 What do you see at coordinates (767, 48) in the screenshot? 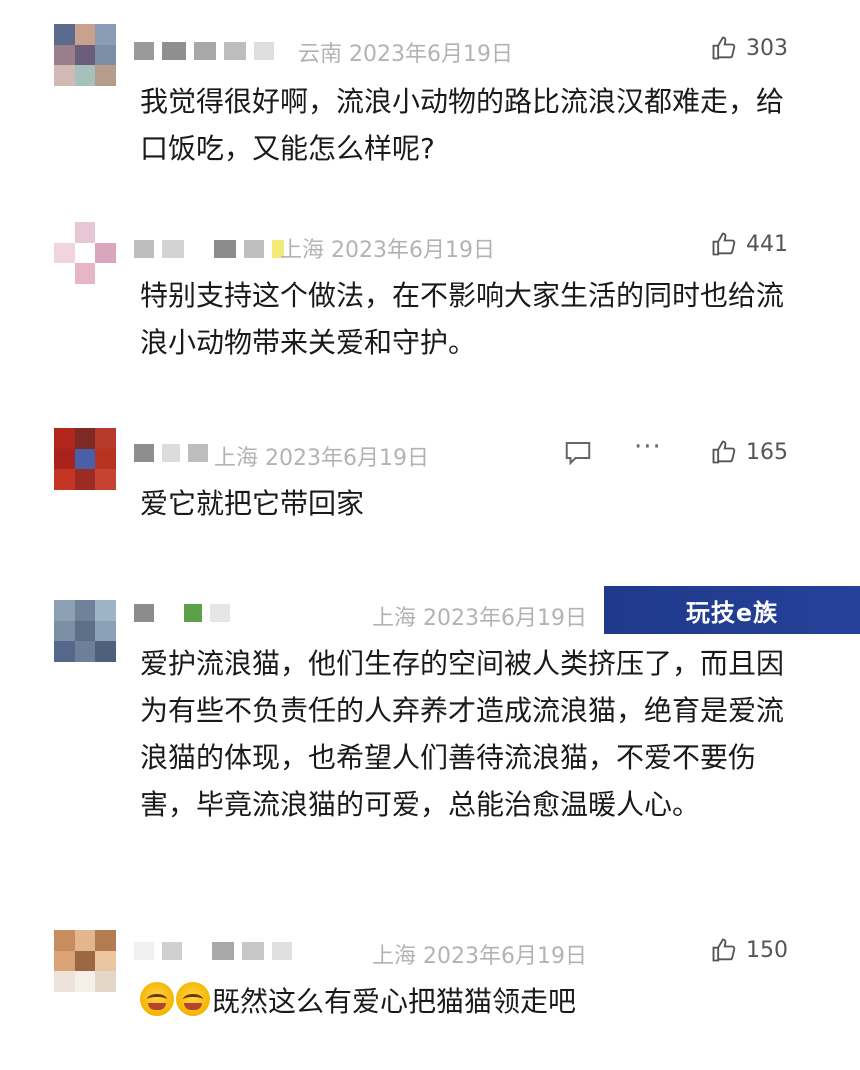
I see `like-count: 303` at bounding box center [767, 48].